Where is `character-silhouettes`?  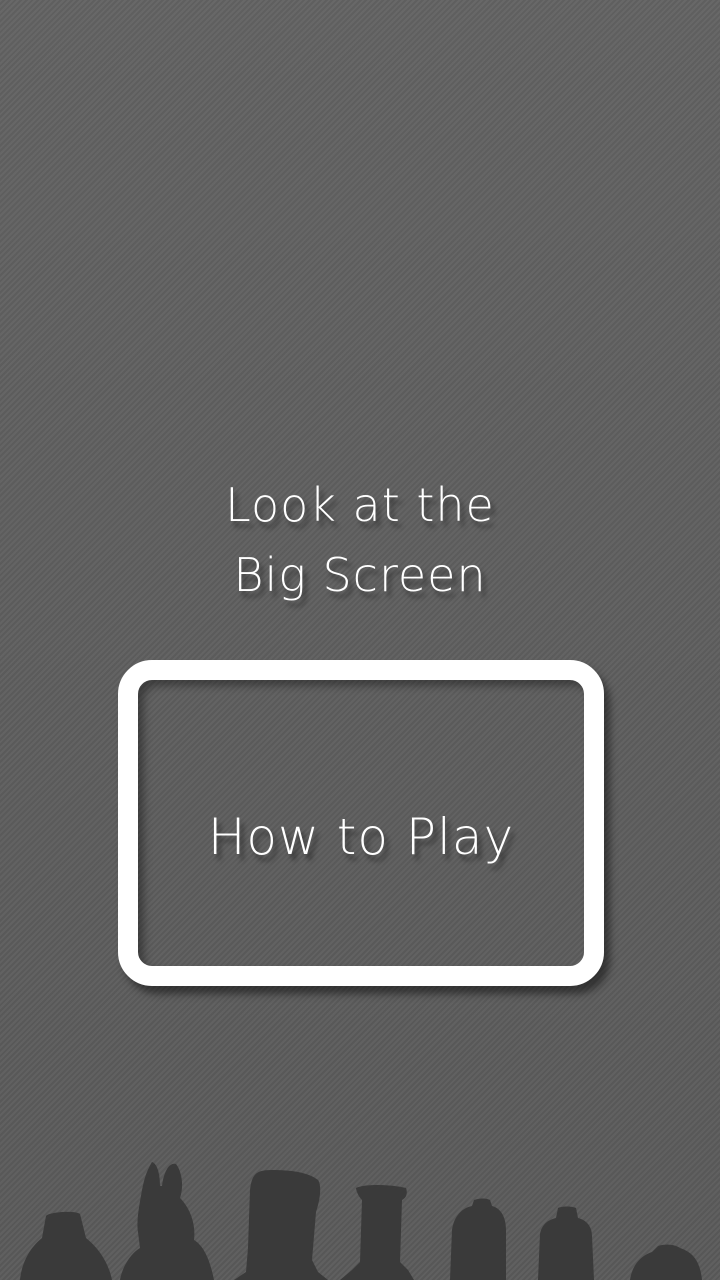 character-silhouettes is located at coordinates (361, 1221).